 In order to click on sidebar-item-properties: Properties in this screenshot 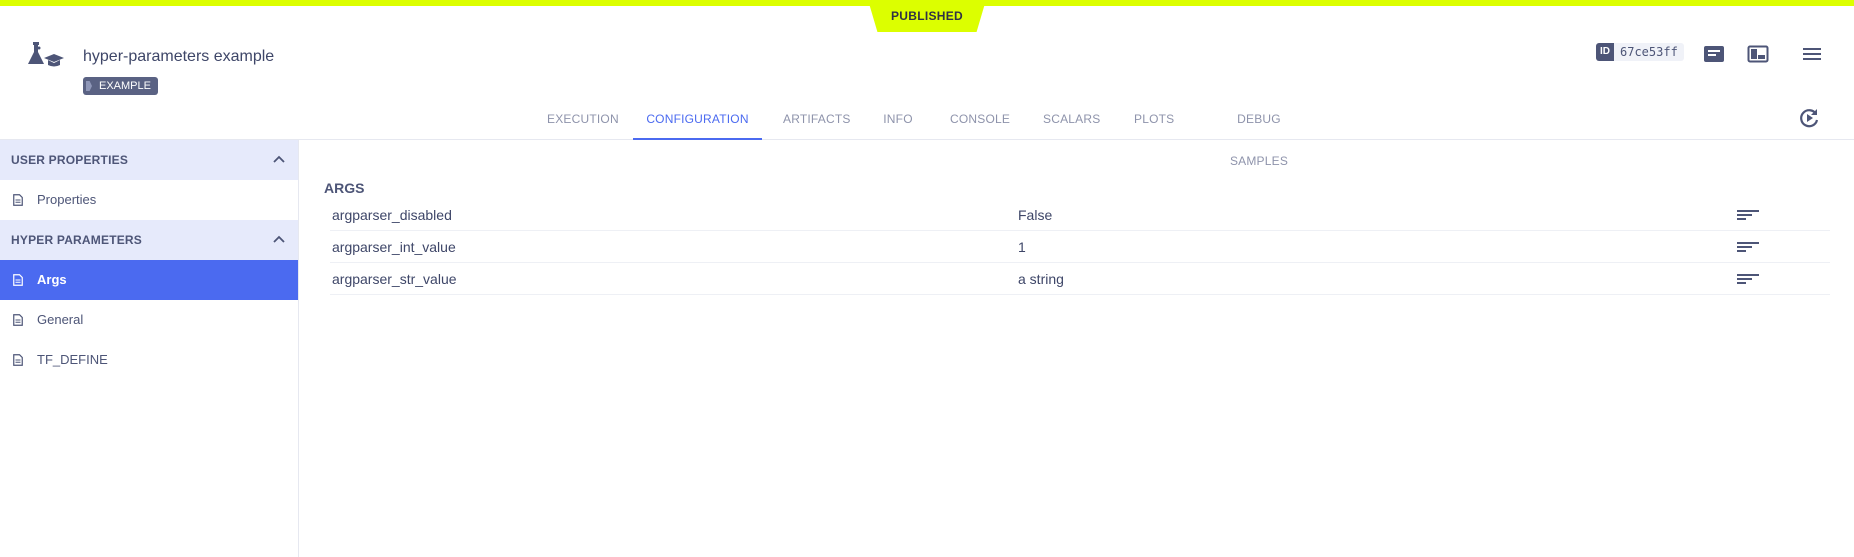, I will do `click(149, 200)`.